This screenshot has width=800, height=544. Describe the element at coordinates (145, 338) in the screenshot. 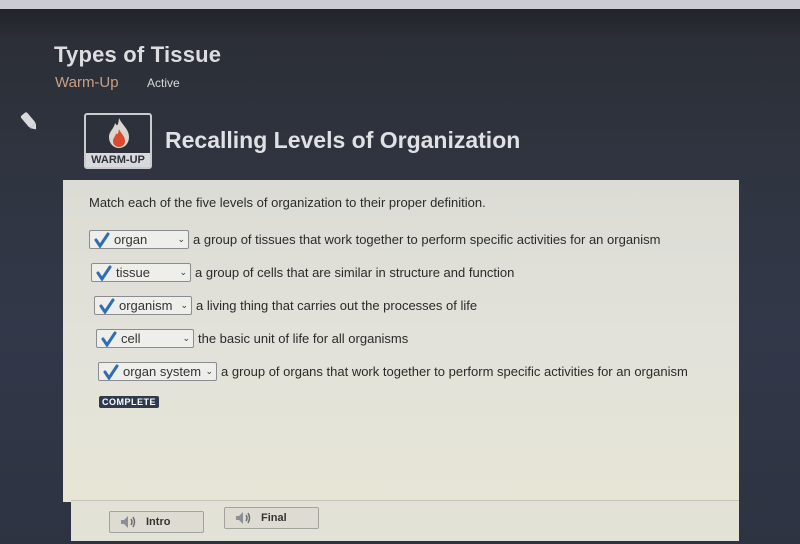

I see `level-select: cell ⌄` at that location.